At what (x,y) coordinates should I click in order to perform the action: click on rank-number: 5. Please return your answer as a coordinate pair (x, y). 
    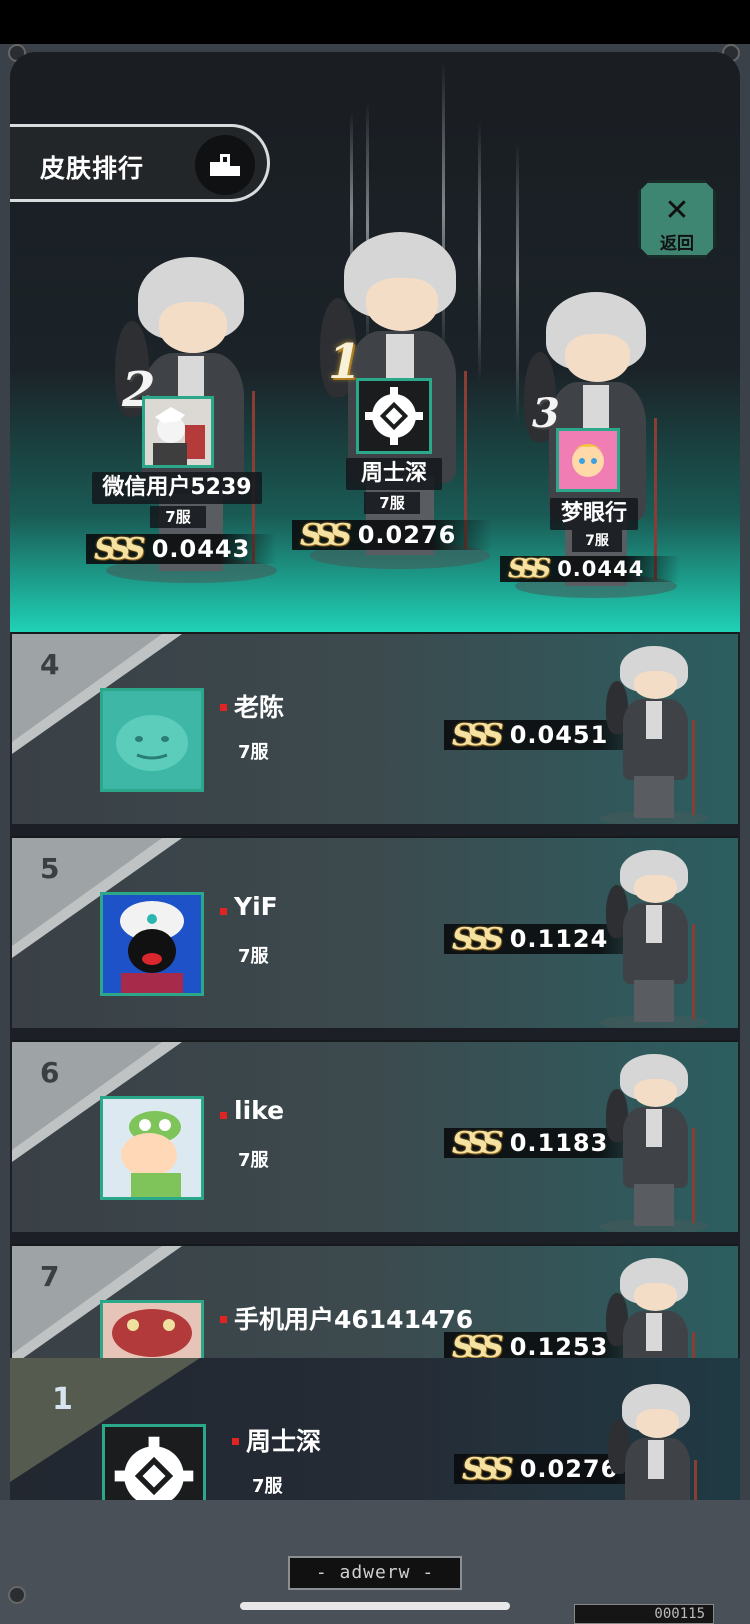
    Looking at the image, I should click on (50, 868).